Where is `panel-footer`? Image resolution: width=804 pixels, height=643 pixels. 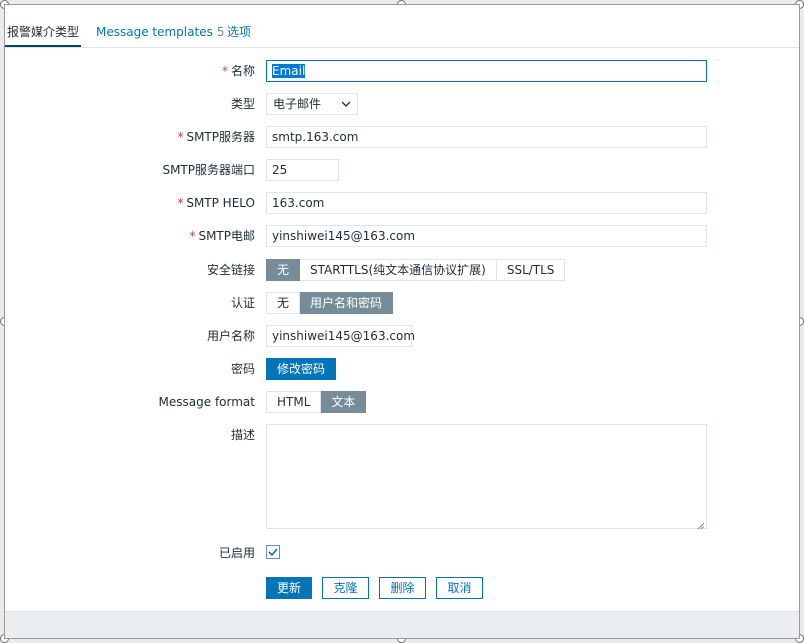 panel-footer is located at coordinates (402, 624).